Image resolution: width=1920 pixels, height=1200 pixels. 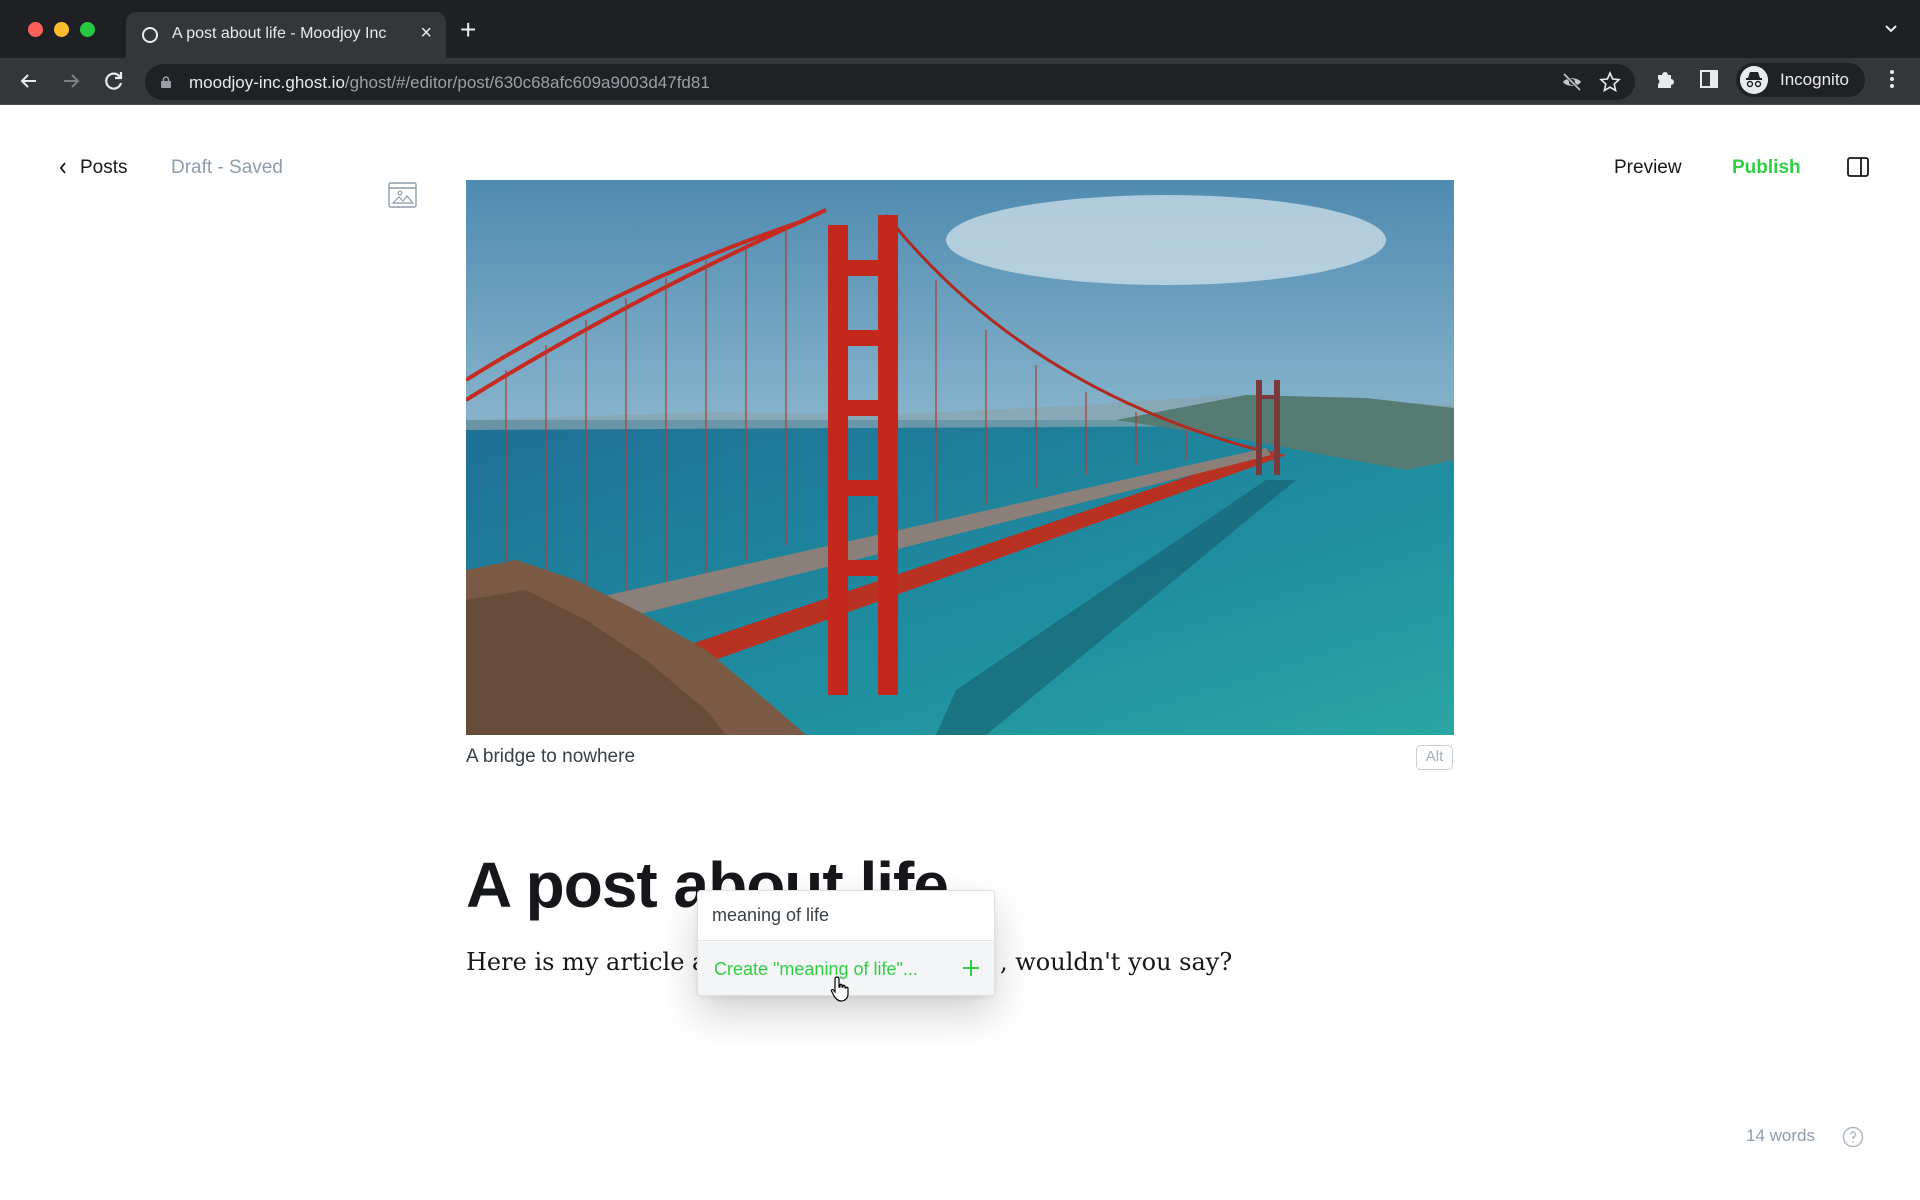 I want to click on reload-icon, so click(x=114, y=81).